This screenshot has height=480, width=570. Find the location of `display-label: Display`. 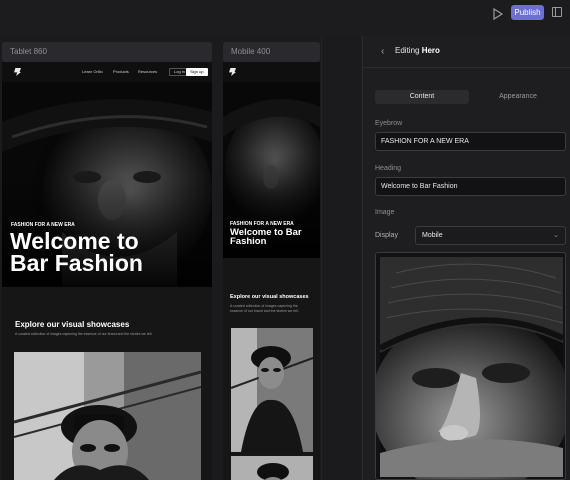

display-label: Display is located at coordinates (386, 235).